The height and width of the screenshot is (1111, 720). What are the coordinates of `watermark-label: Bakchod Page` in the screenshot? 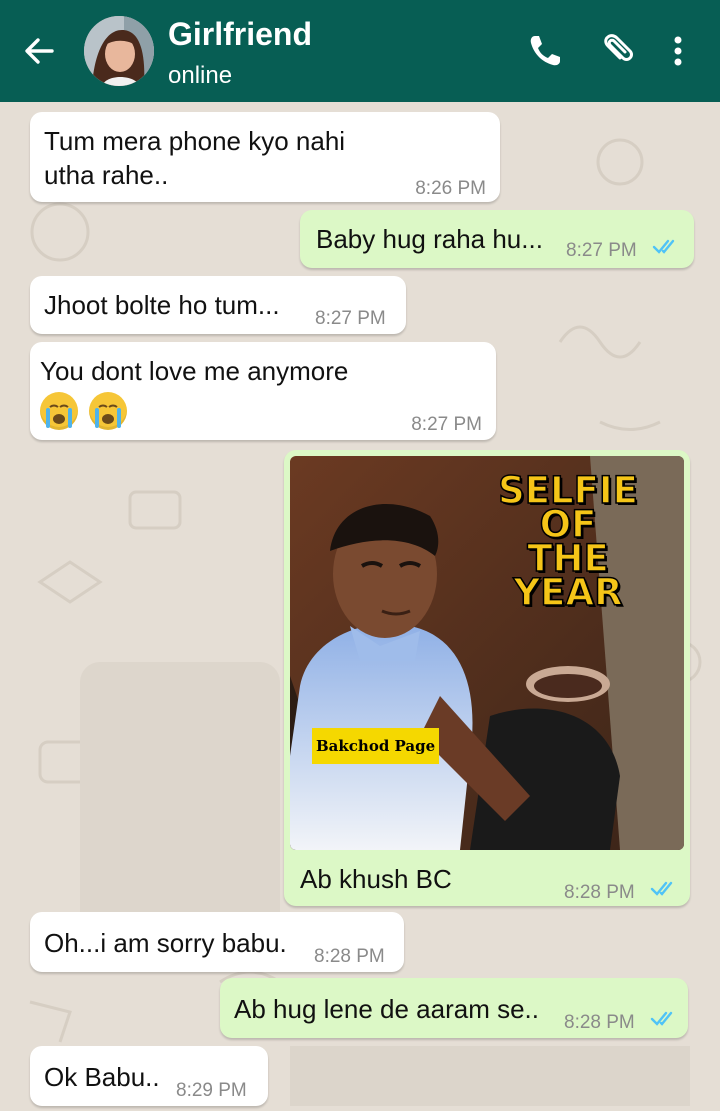 It's located at (376, 746).